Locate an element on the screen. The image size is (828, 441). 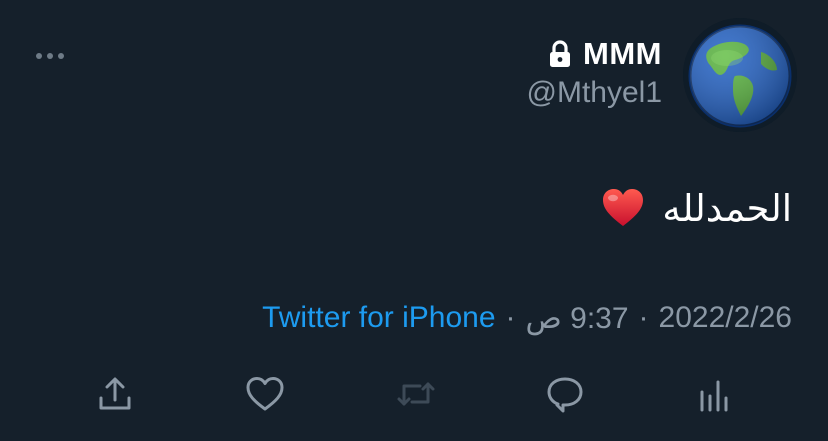
like-button is located at coordinates (265, 394).